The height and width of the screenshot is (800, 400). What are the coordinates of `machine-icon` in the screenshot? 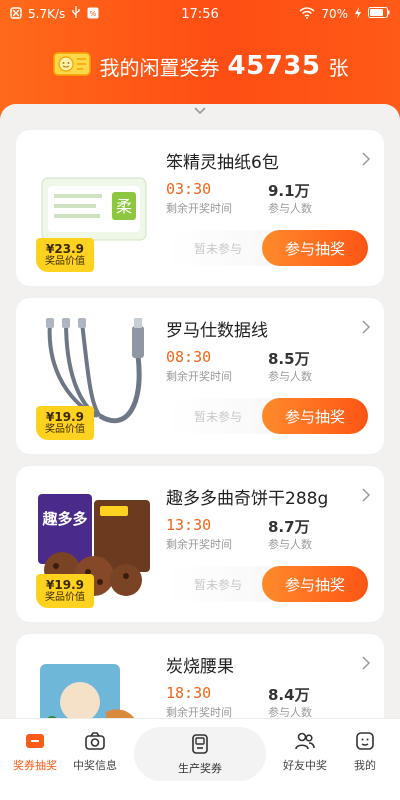 It's located at (200, 744).